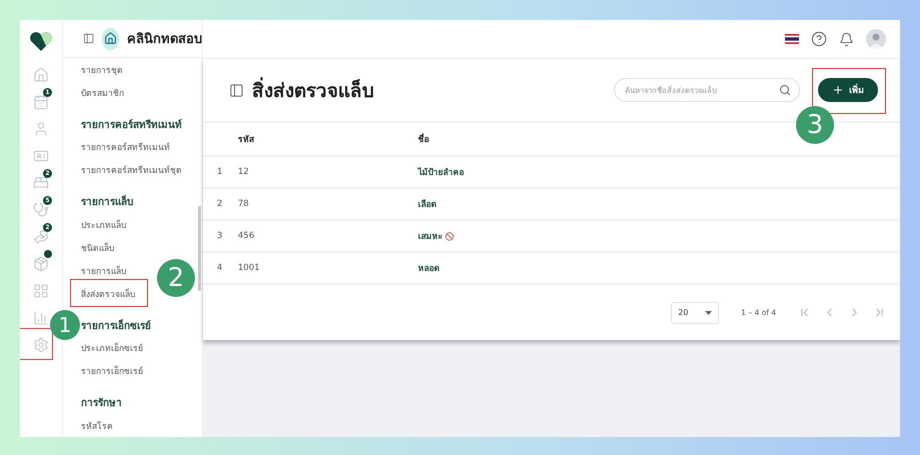 The width and height of the screenshot is (920, 455). I want to click on table-cell-text: 12, so click(244, 172).